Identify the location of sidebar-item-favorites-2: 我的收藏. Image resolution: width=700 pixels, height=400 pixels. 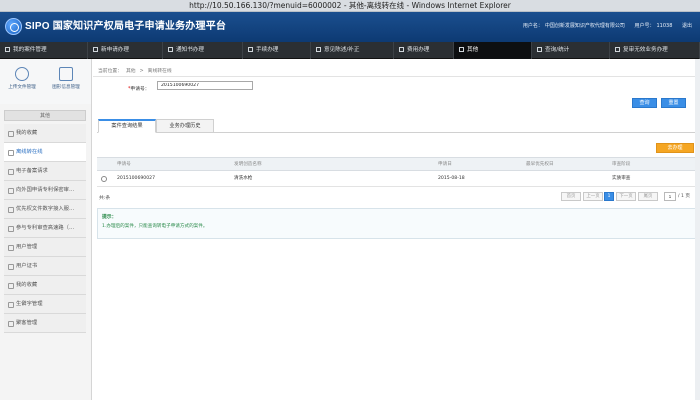
(45, 285).